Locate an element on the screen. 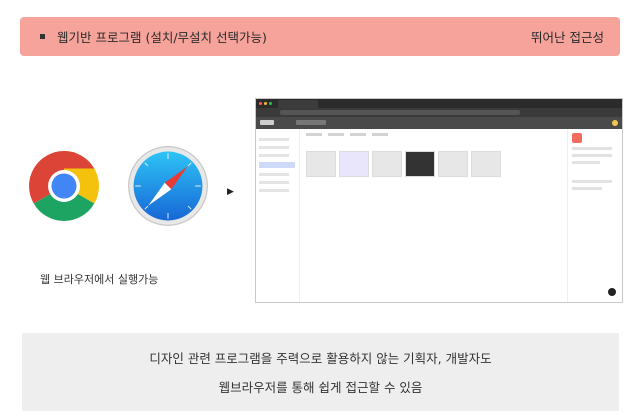  browser-caption: 웹 브라우저에서 실행가능 is located at coordinates (99, 279).